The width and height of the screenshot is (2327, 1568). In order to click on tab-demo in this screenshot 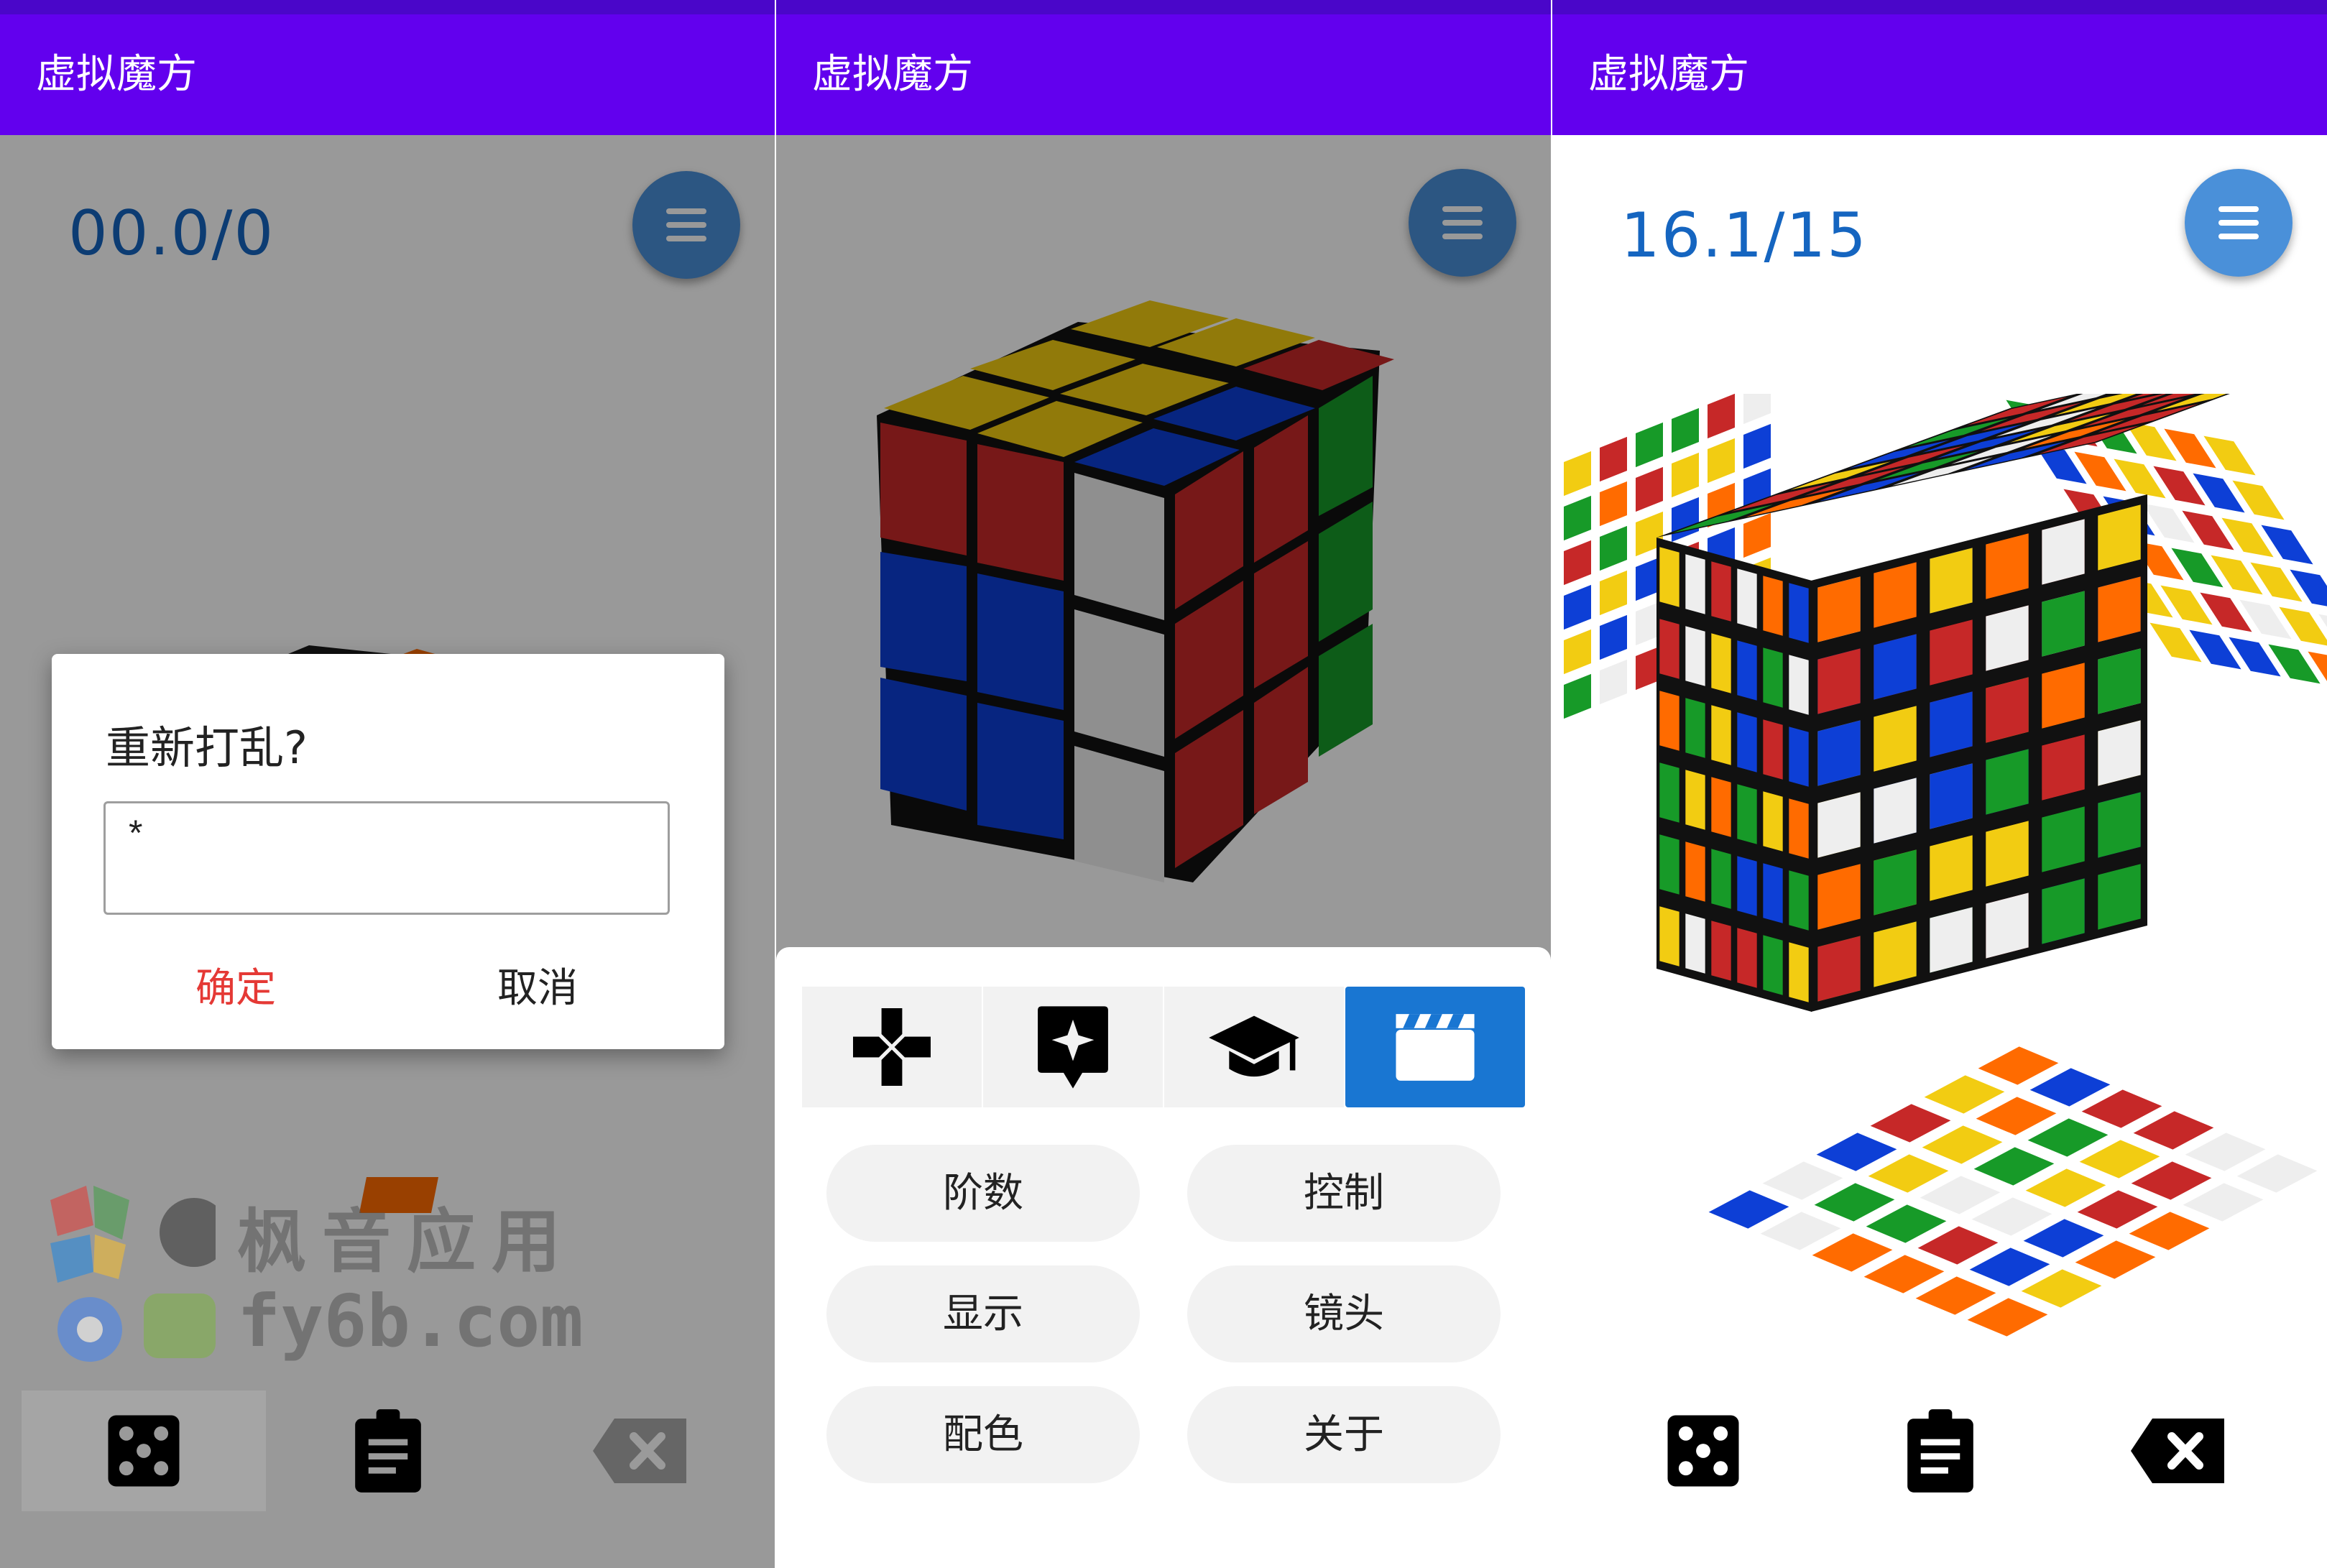, I will do `click(1435, 1047)`.